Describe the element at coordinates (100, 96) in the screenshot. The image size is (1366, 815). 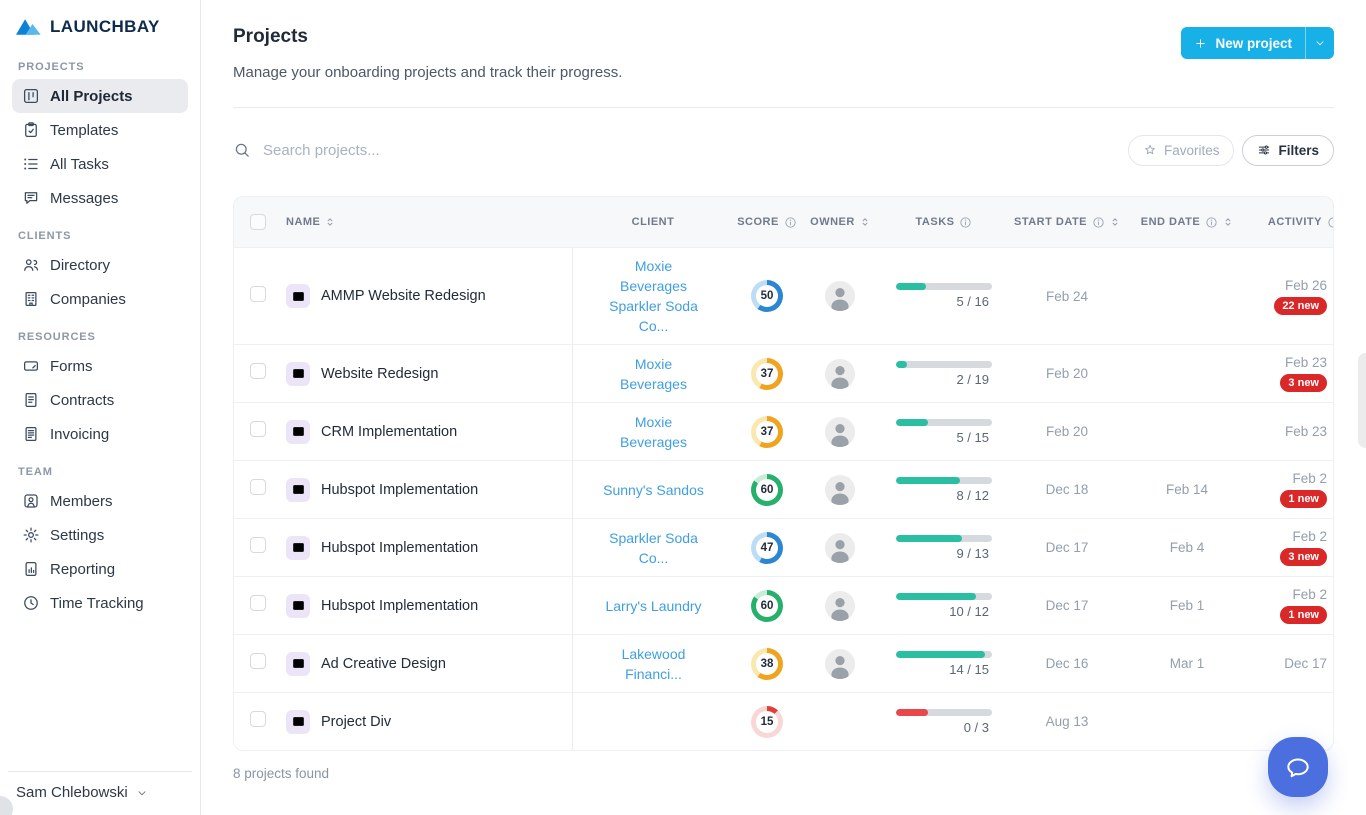
I see `sidebar-item-all-projects: All Projects` at that location.